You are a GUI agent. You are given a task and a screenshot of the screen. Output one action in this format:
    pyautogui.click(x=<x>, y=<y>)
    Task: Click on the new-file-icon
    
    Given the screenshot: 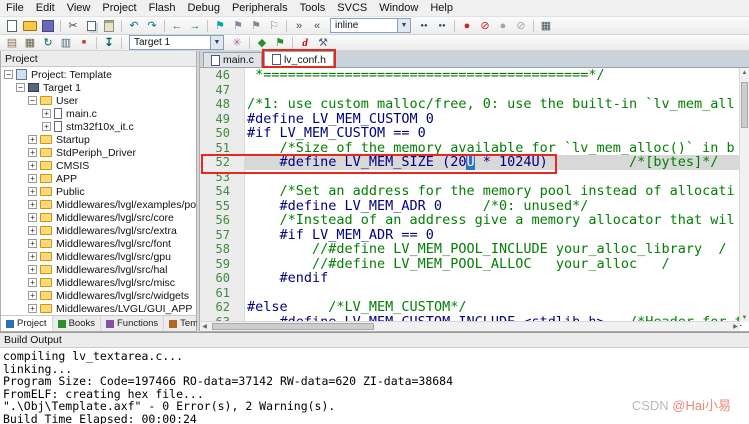 What is the action you would take?
    pyautogui.click(x=12, y=26)
    